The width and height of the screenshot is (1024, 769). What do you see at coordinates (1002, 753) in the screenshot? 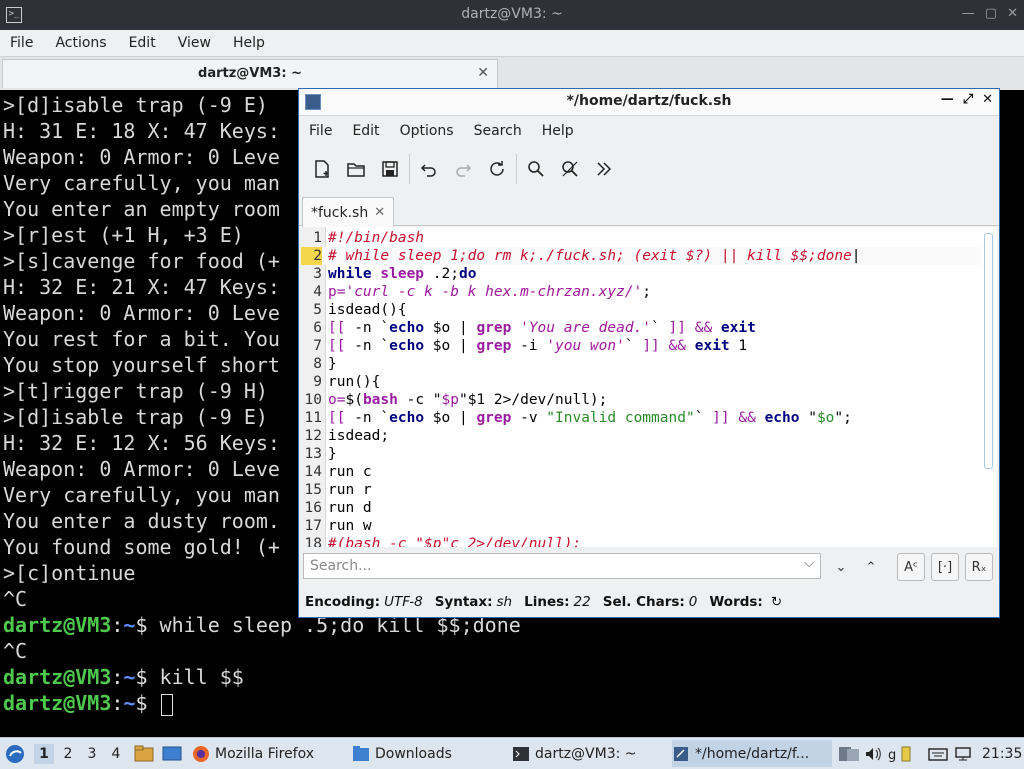
I see `clock: 21:35` at bounding box center [1002, 753].